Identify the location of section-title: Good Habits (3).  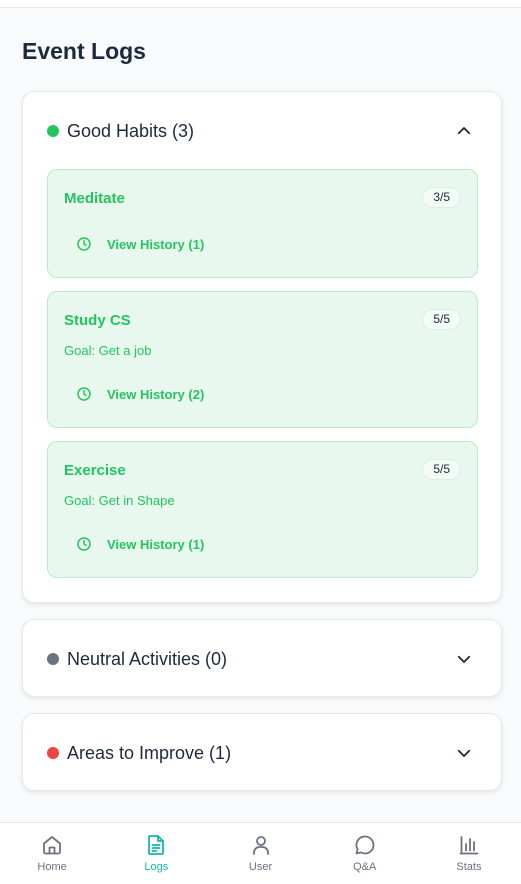
(131, 130).